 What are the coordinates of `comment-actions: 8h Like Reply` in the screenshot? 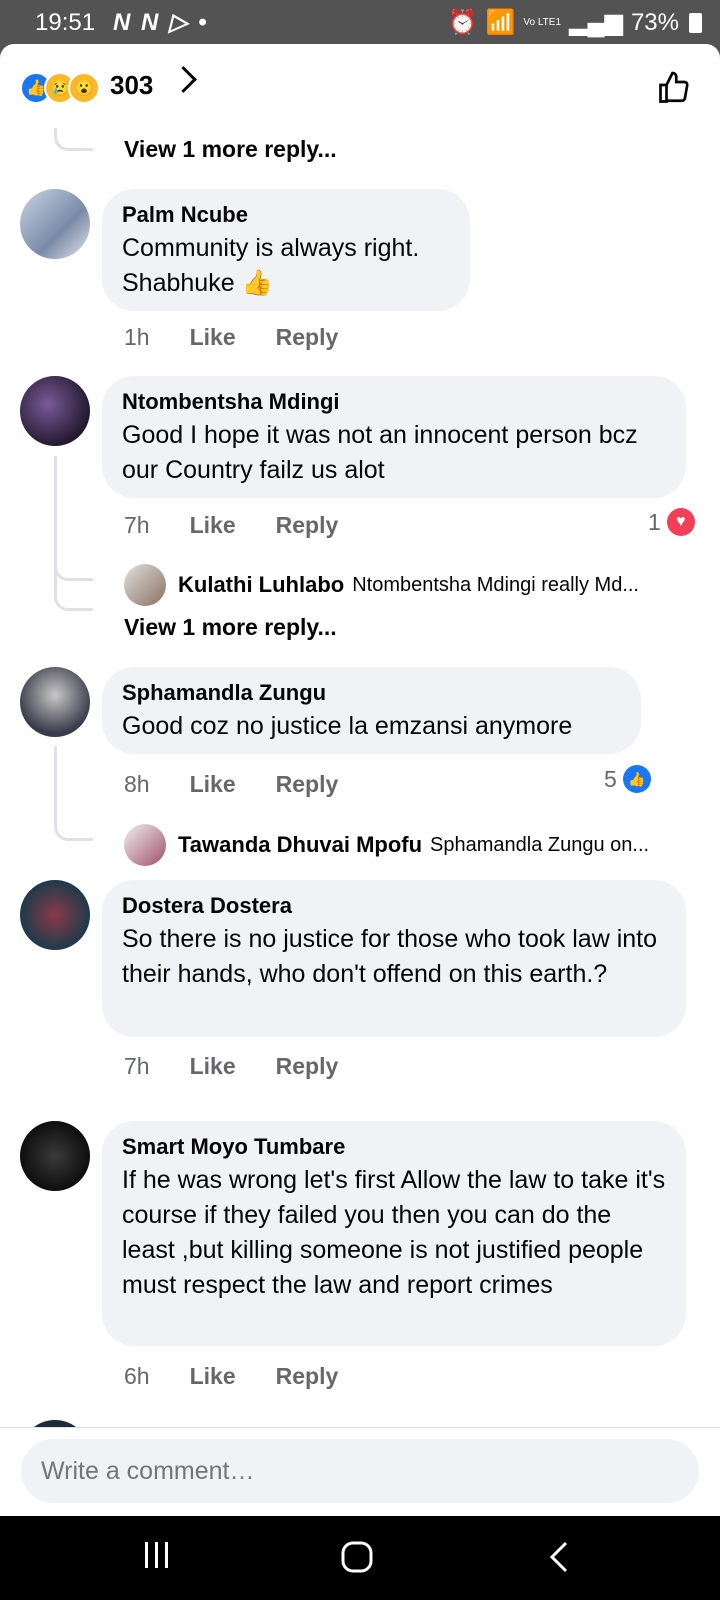 It's located at (231, 784).